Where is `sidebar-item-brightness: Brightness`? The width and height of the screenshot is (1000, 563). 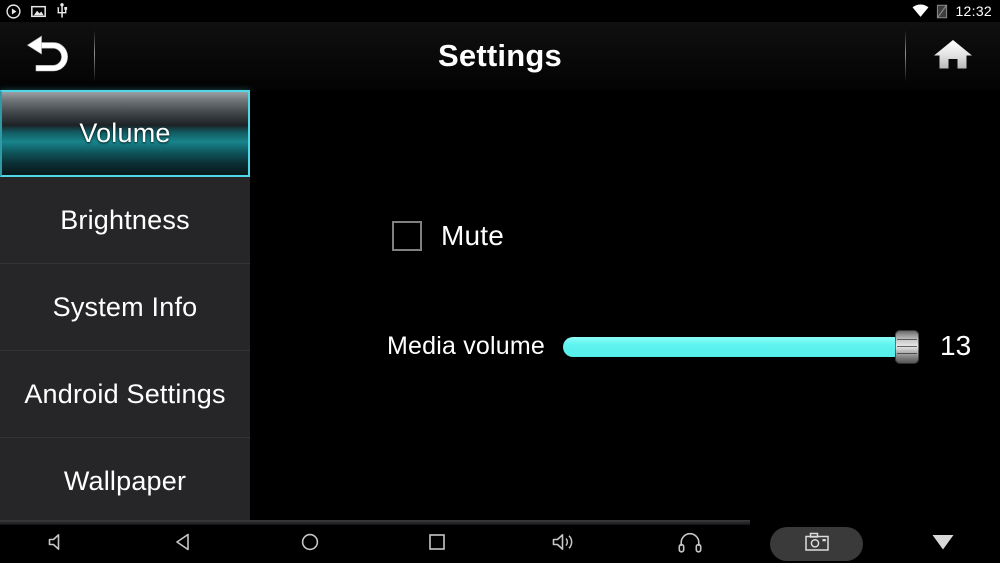 sidebar-item-brightness: Brightness is located at coordinates (125, 220).